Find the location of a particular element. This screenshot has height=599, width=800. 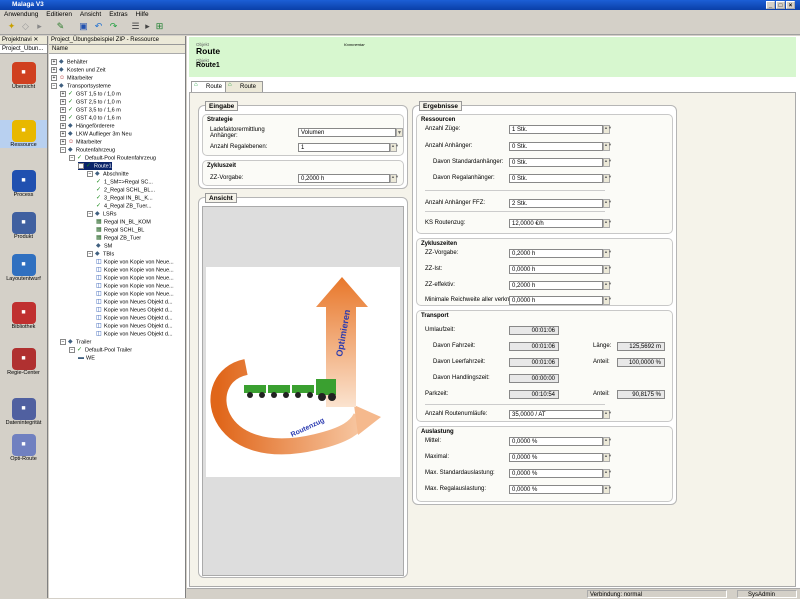

list-icon: ☰ is located at coordinates (135, 26).